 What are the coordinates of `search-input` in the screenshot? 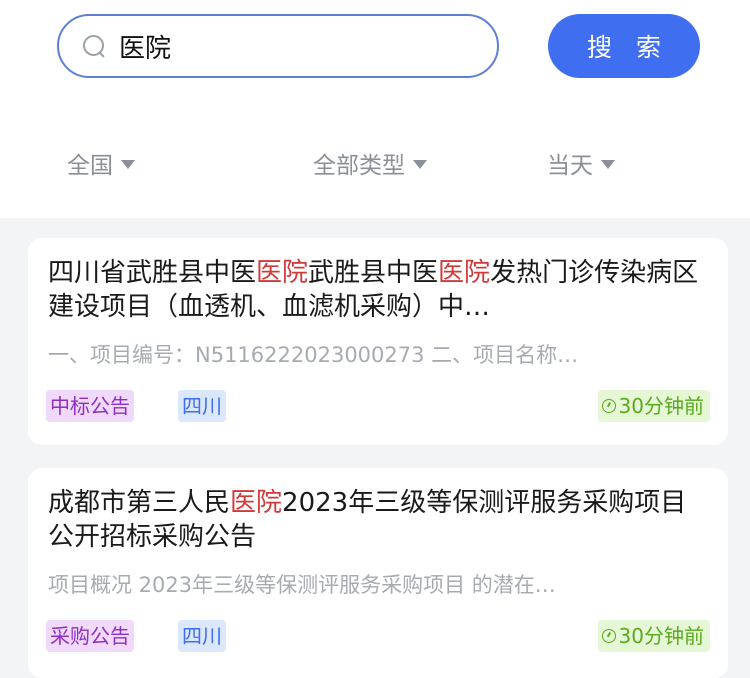 It's located at (284, 46).